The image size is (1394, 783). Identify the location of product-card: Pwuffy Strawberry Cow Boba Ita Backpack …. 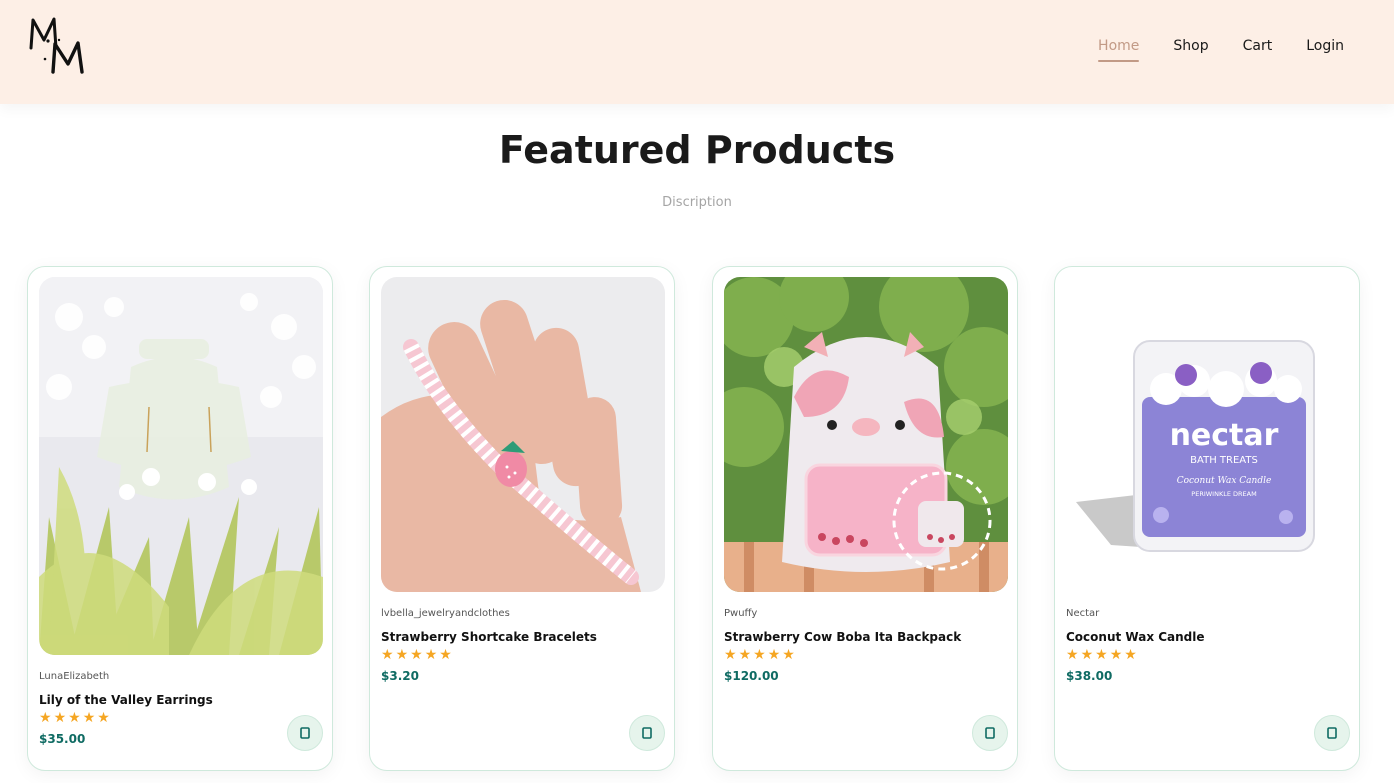
(865, 518).